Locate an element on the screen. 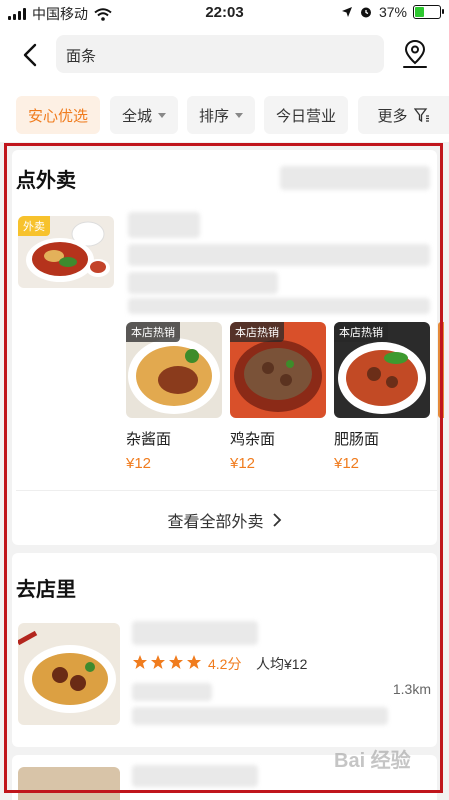  rating-stars is located at coordinates (167, 662).